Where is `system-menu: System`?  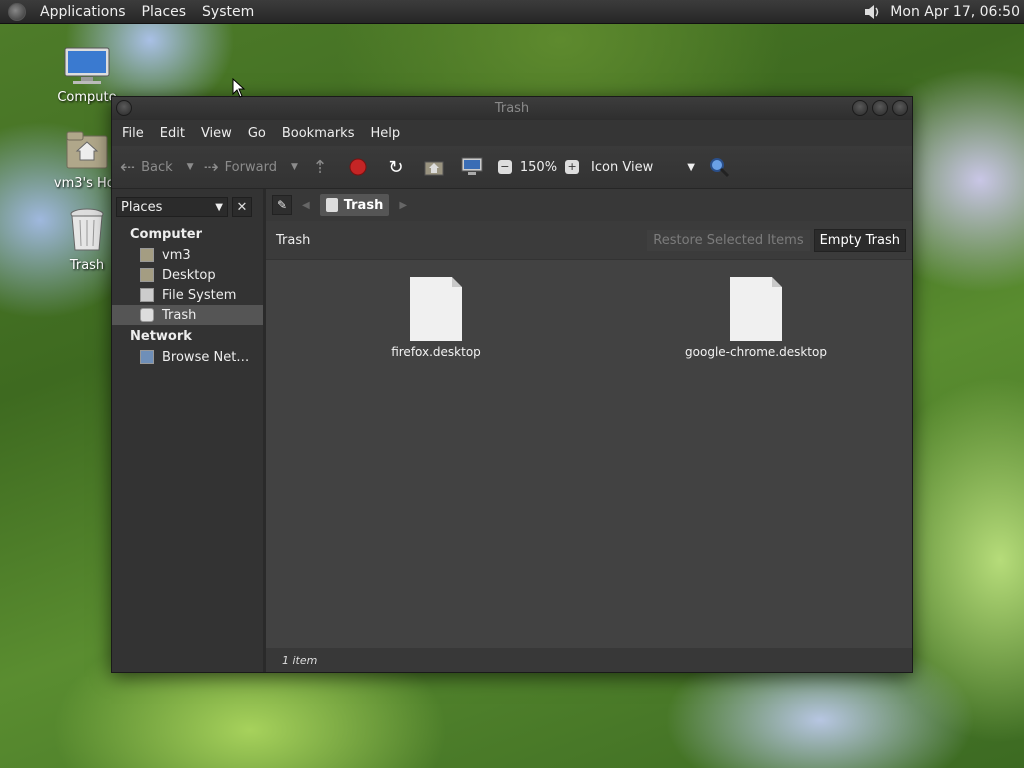
system-menu: System is located at coordinates (228, 12).